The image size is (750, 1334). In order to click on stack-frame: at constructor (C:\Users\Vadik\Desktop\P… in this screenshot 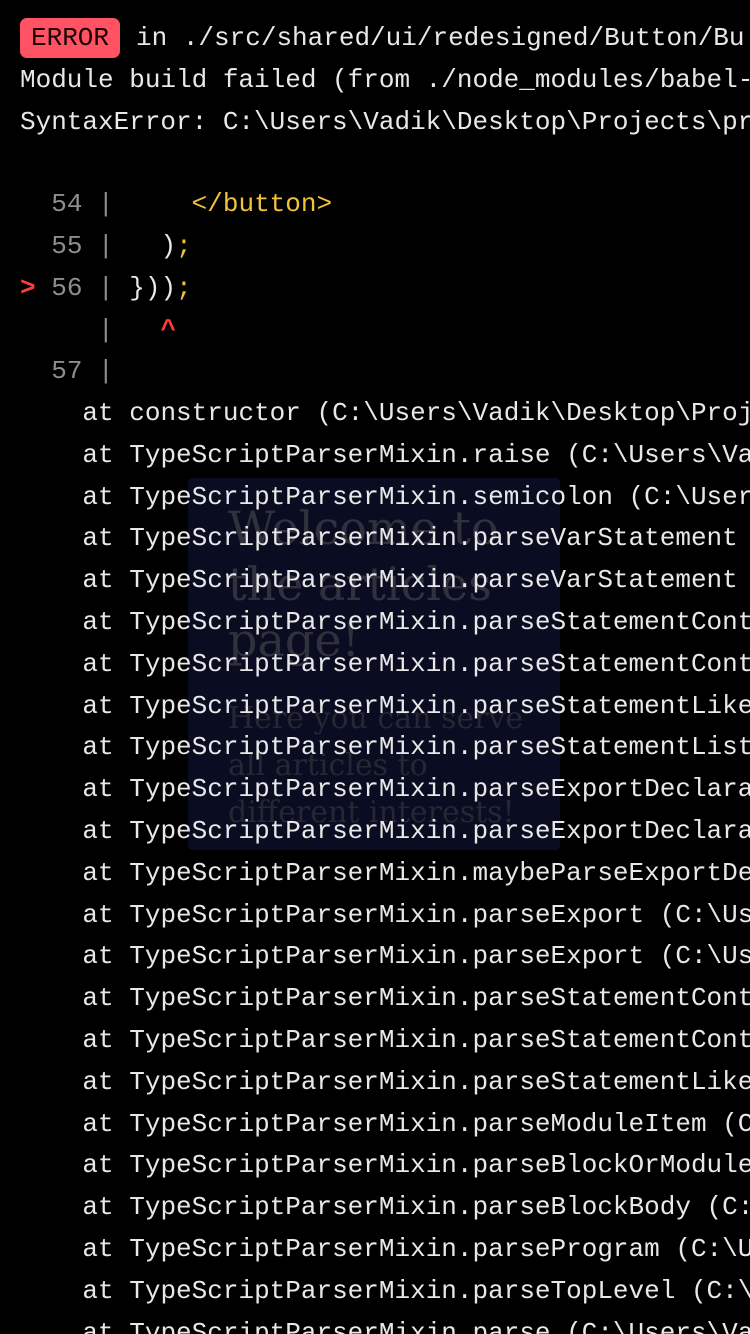, I will do `click(385, 413)`.